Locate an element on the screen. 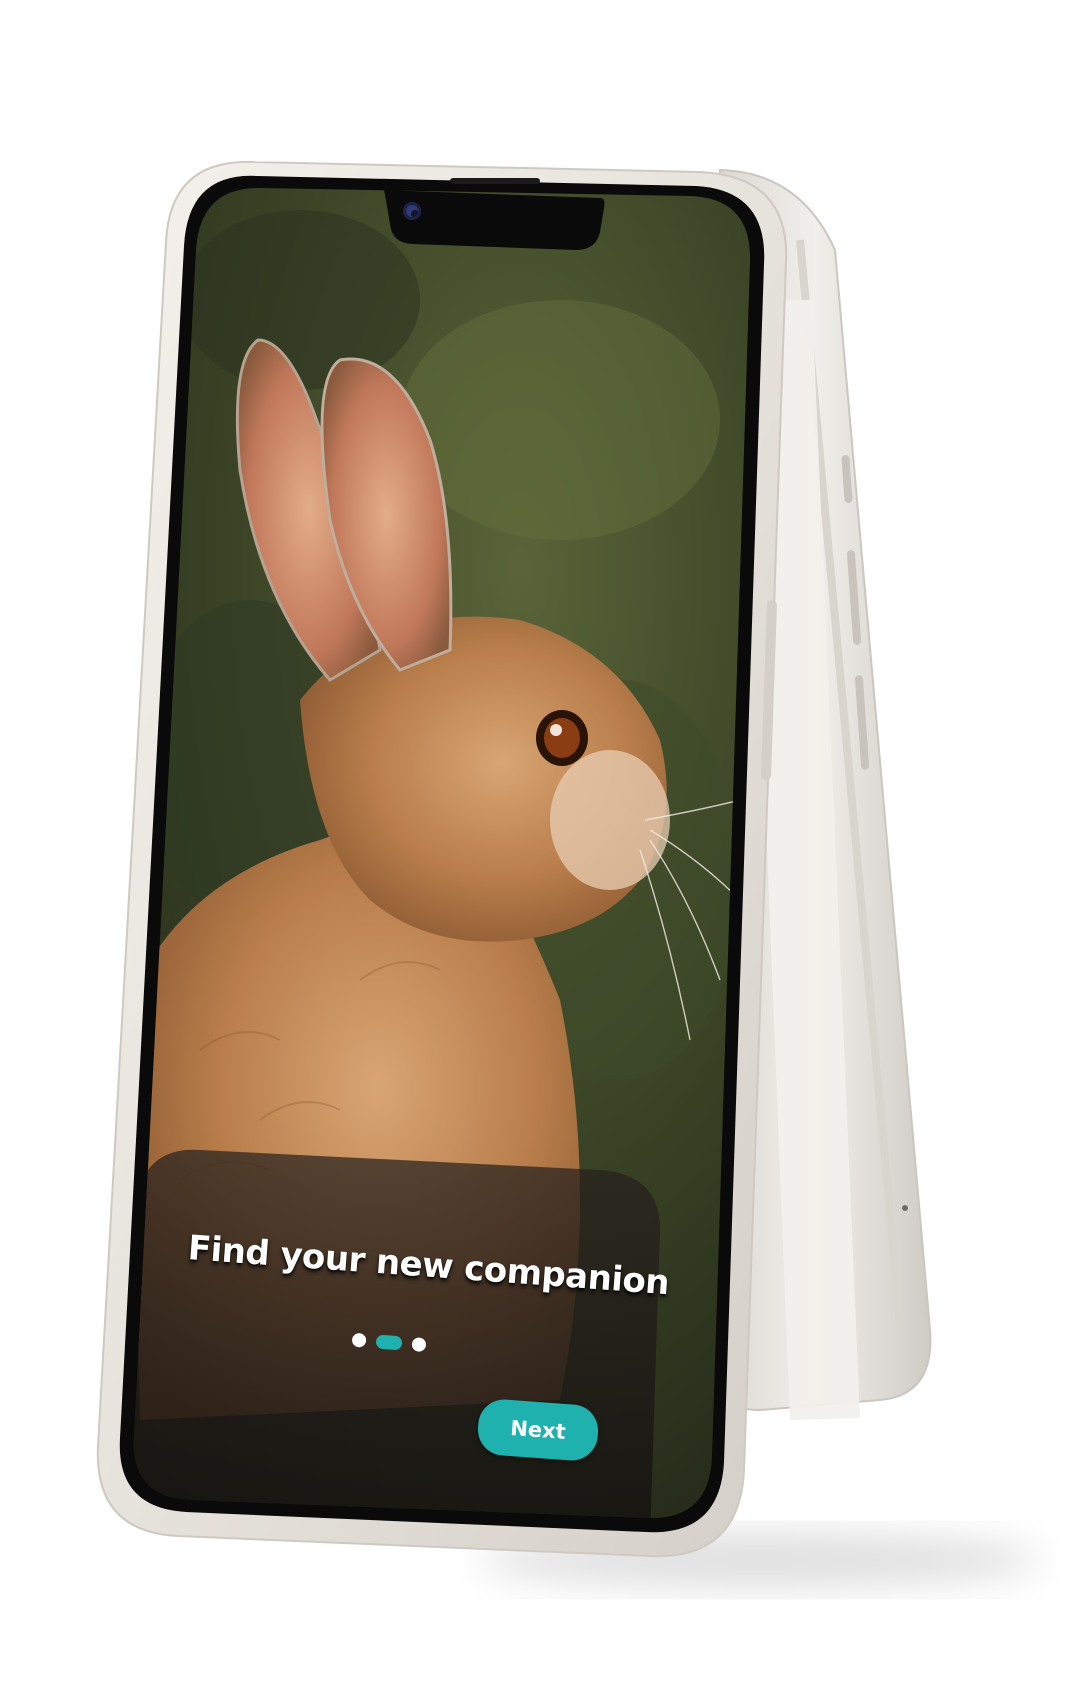 The image size is (1070, 1706). front-camera-icon is located at coordinates (412, 211).